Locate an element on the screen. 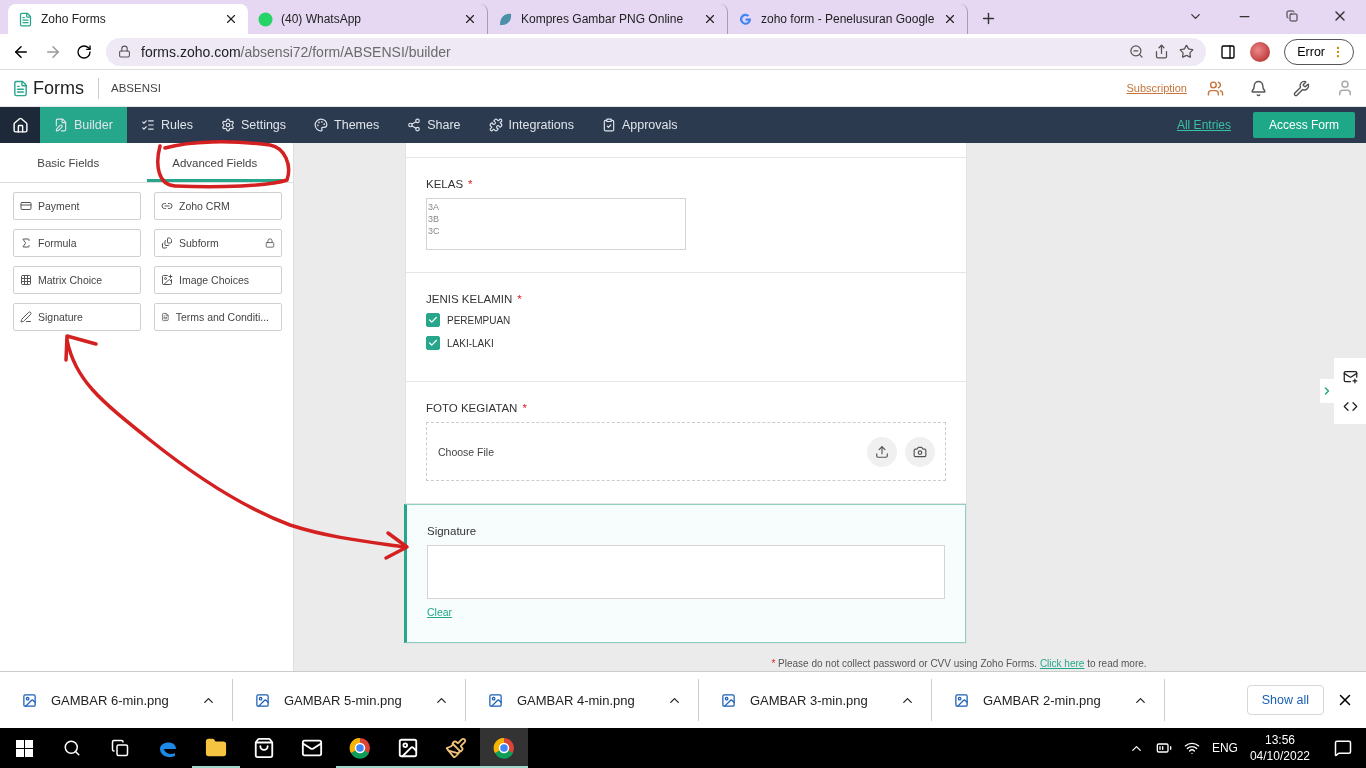 The width and height of the screenshot is (1366, 768). task-view-icon is located at coordinates (120, 748).